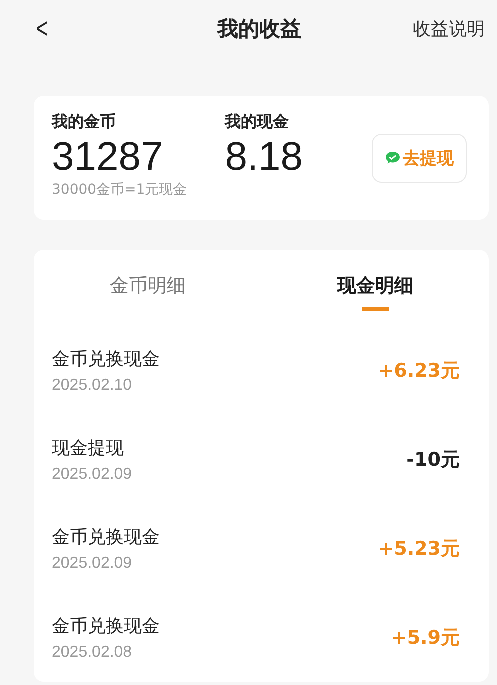  Describe the element at coordinates (419, 549) in the screenshot. I see `record-amount: +5.23元` at that location.